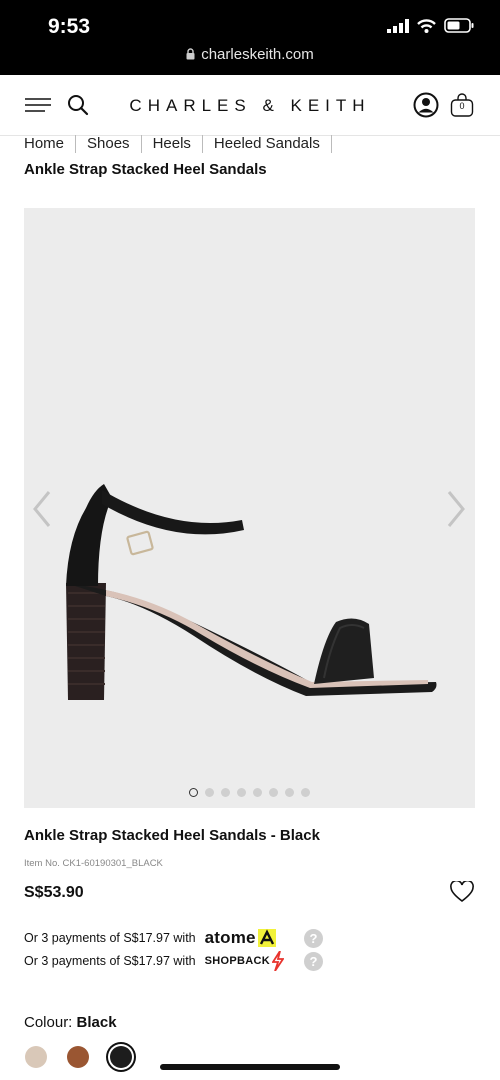 Image resolution: width=500 pixels, height=1080 pixels. I want to click on status-time: 9:53, so click(69, 26).